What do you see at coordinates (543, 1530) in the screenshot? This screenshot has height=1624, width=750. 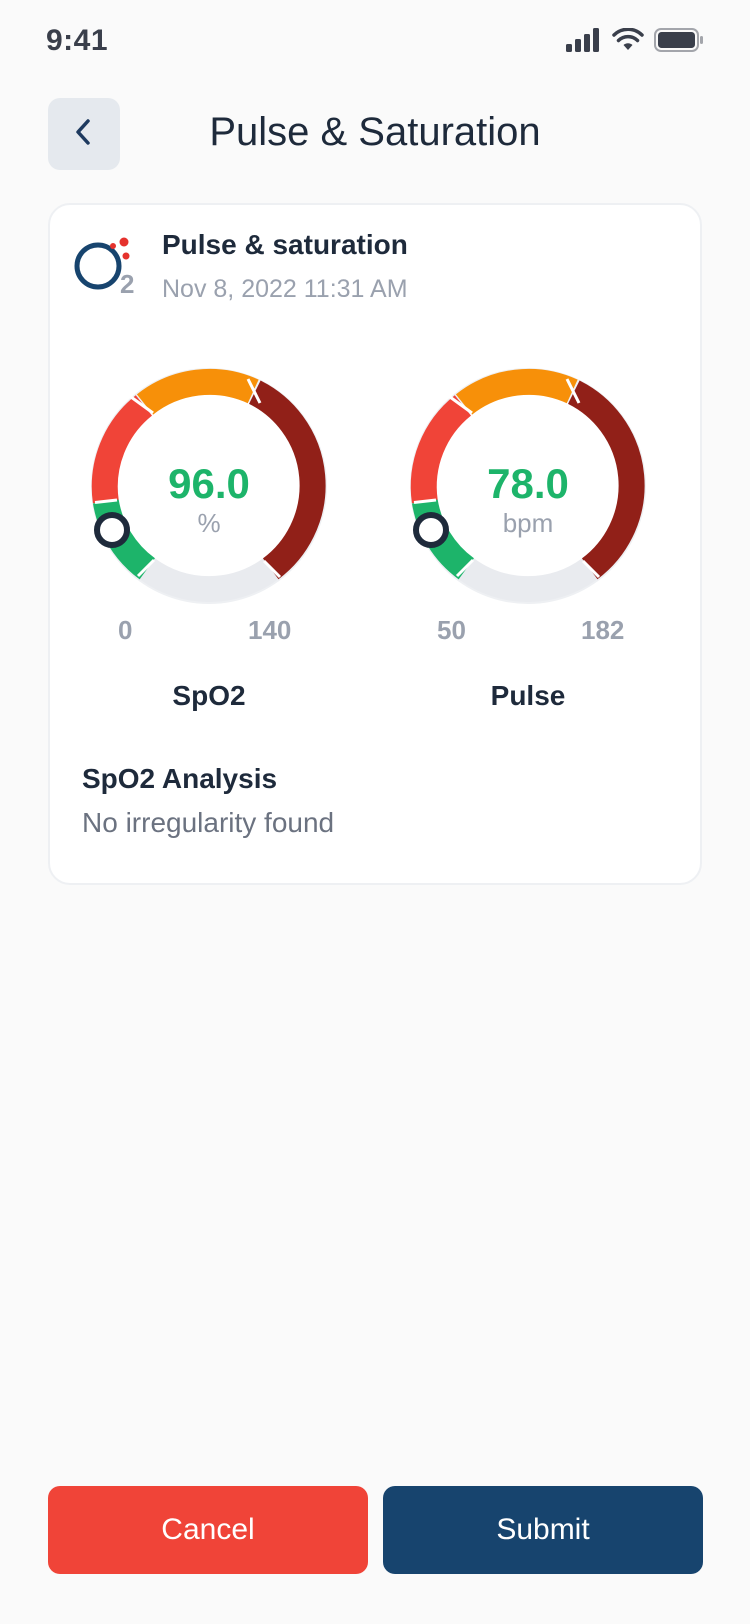 I see `submit-button: Submit` at bounding box center [543, 1530].